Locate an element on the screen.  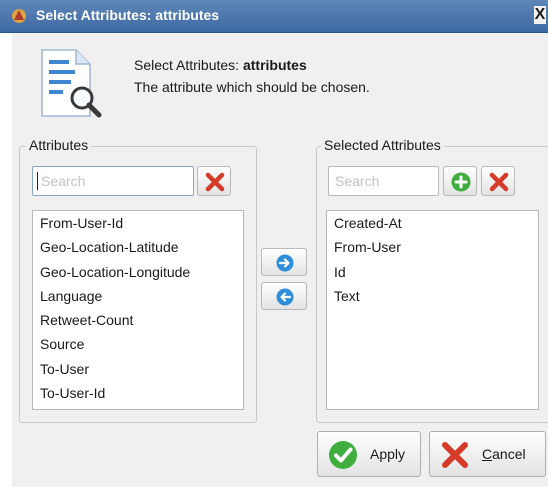
list-item: Geo-Location-Latitude is located at coordinates (138, 247).